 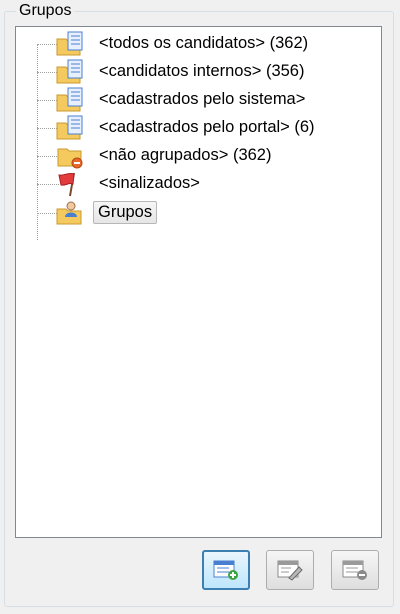 I want to click on folder-user-icon, so click(x=70, y=213).